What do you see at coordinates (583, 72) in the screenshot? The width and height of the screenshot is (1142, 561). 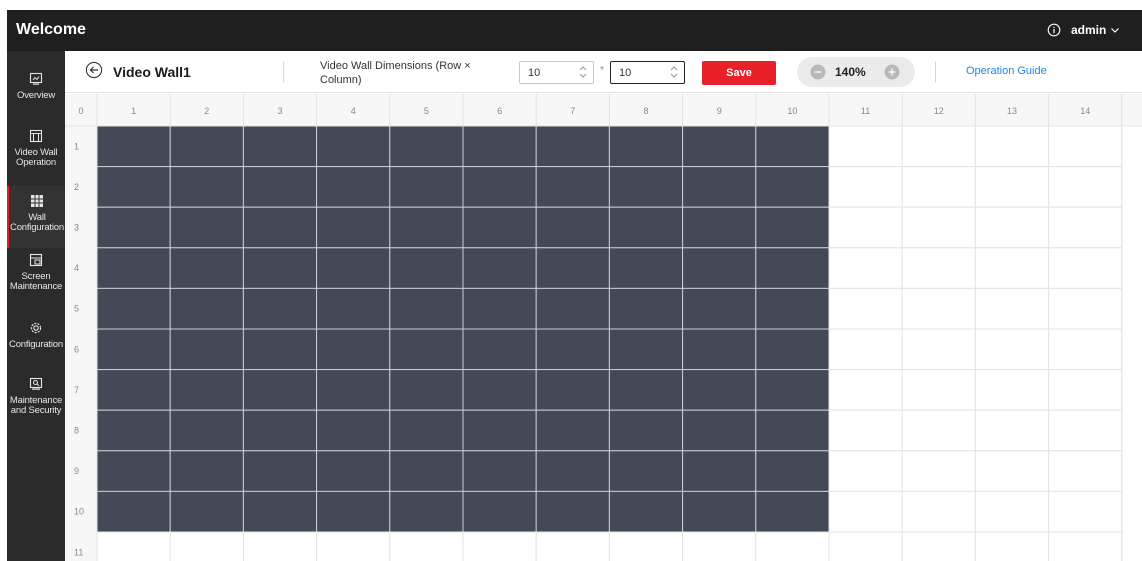 I see `rows-stepper-icon` at bounding box center [583, 72].